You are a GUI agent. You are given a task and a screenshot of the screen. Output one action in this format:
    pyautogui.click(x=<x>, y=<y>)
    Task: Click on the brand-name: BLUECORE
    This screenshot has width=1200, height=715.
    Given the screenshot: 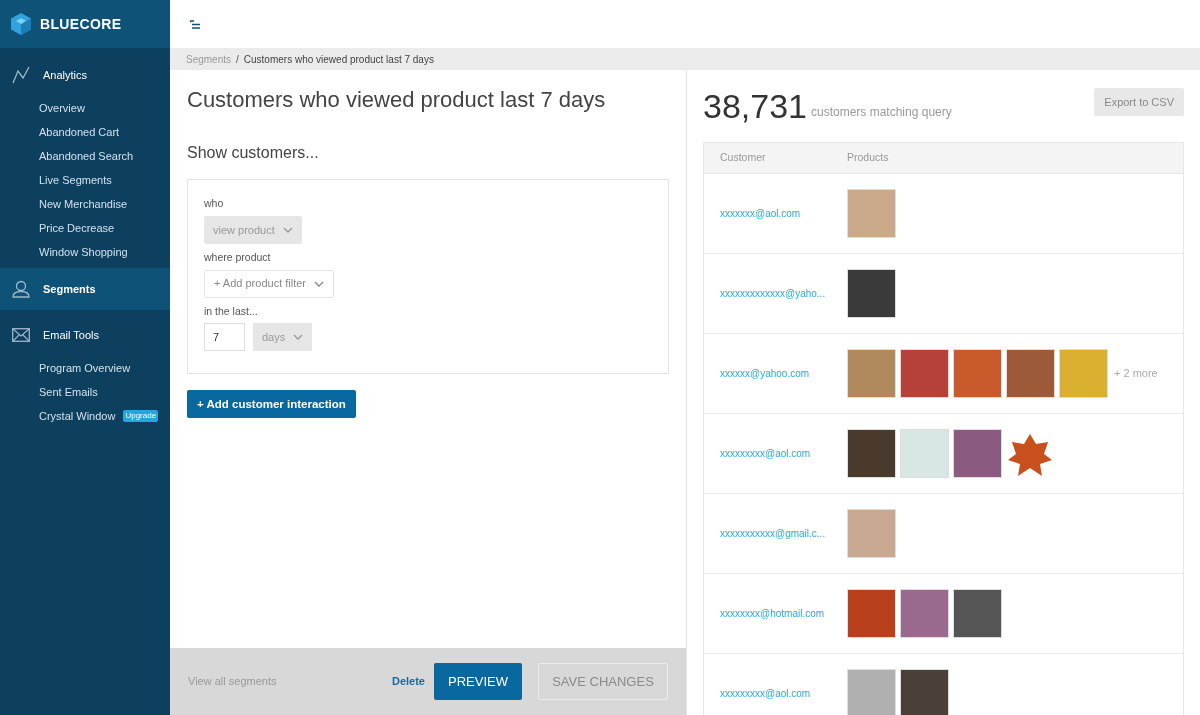 What is the action you would take?
    pyautogui.click(x=81, y=24)
    